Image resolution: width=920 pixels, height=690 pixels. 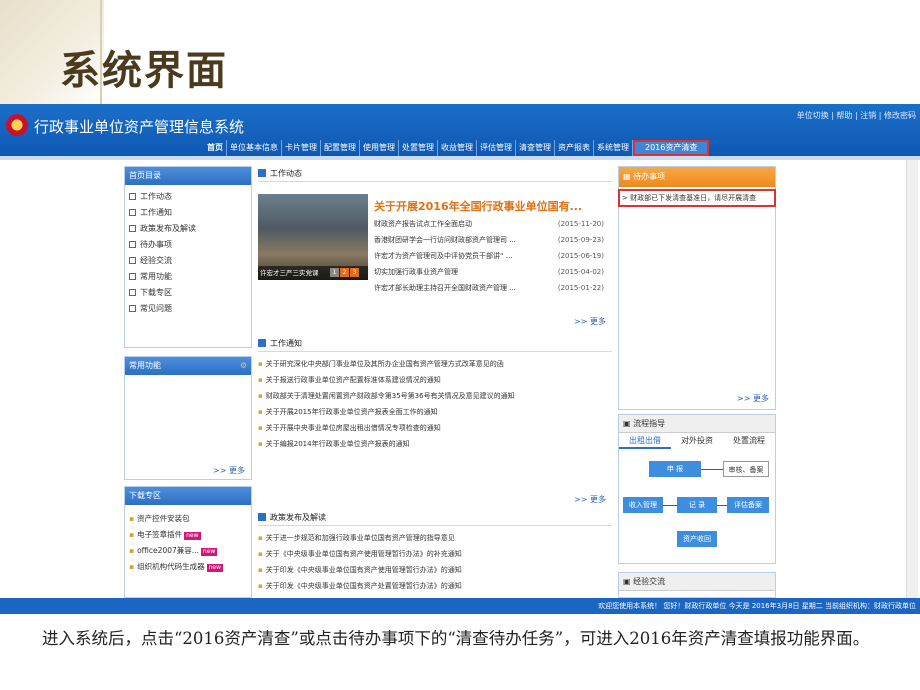 What do you see at coordinates (697, 198) in the screenshot?
I see `todo-item-asset-check: > 财政部已下发清查基准日，请尽开展清查` at bounding box center [697, 198].